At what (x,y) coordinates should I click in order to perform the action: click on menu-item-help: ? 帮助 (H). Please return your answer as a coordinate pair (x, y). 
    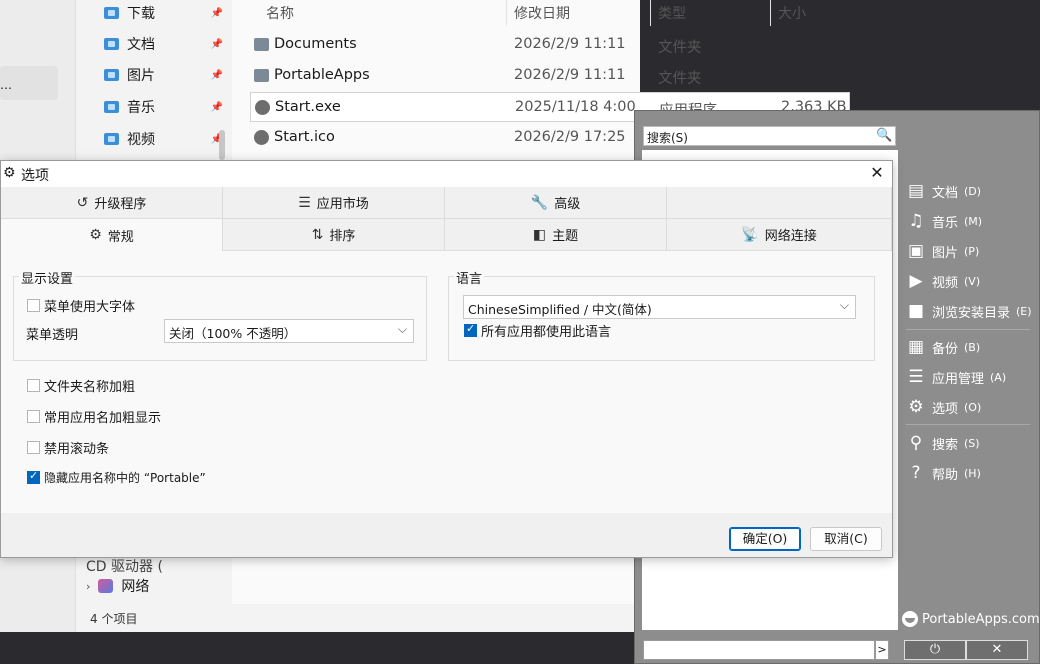
    Looking at the image, I should click on (943, 473).